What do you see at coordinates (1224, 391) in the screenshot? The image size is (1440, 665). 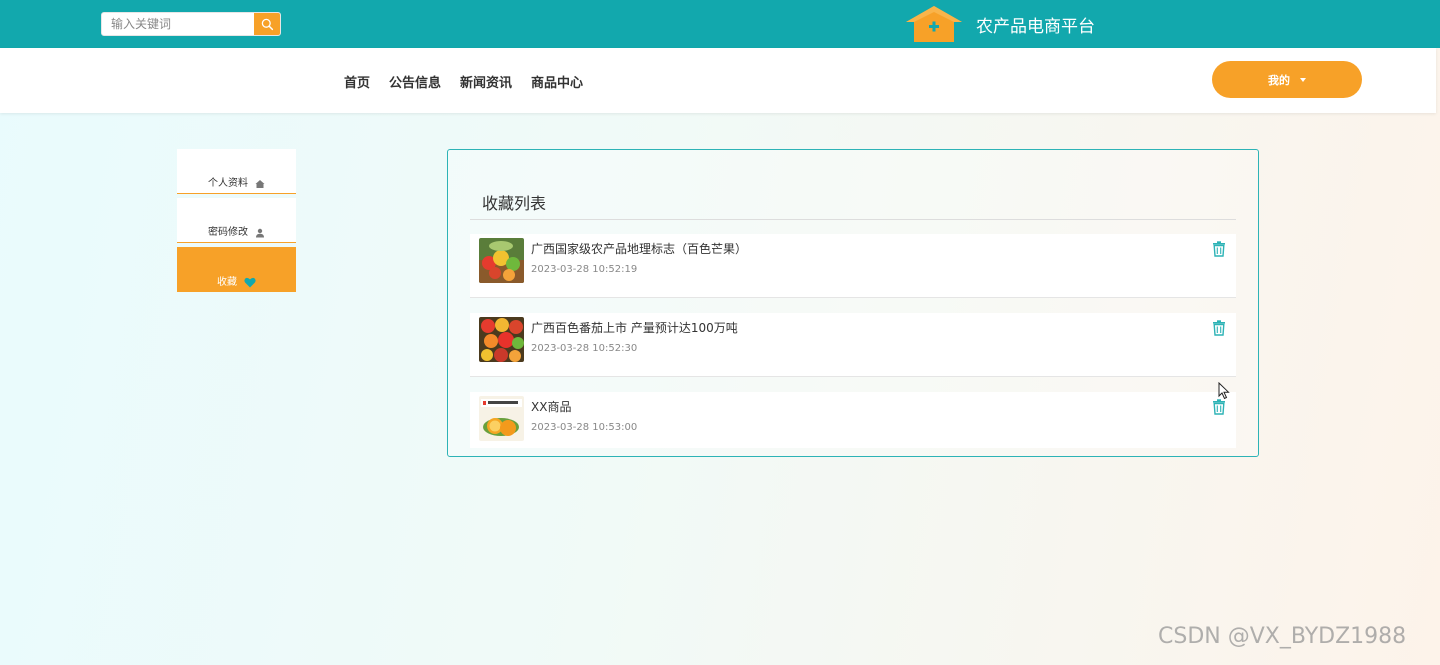 I see `mouse-cursor-icon` at bounding box center [1224, 391].